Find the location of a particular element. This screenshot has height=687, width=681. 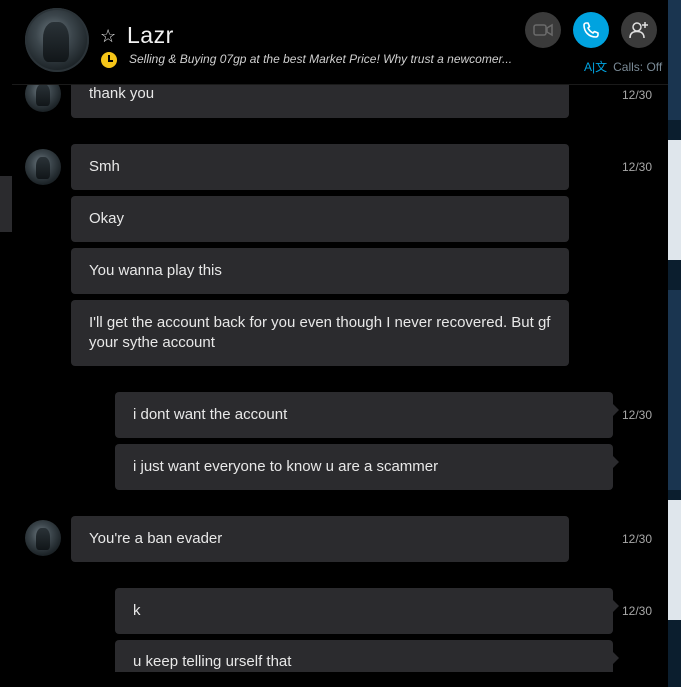

away-clock-icon is located at coordinates (109, 60).